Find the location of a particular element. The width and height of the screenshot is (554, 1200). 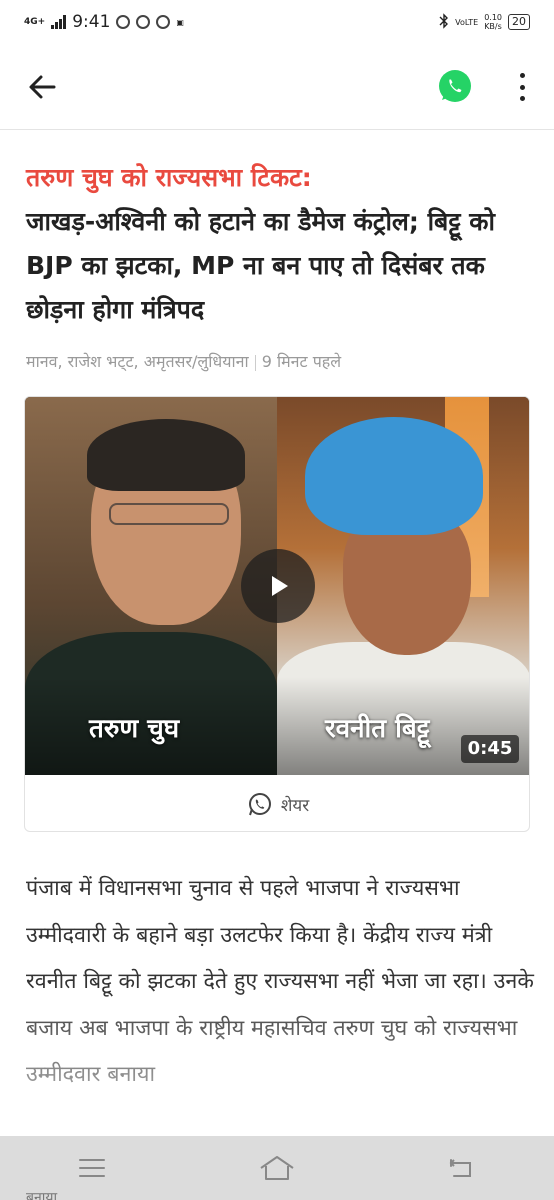

right-person-turban is located at coordinates (394, 476).